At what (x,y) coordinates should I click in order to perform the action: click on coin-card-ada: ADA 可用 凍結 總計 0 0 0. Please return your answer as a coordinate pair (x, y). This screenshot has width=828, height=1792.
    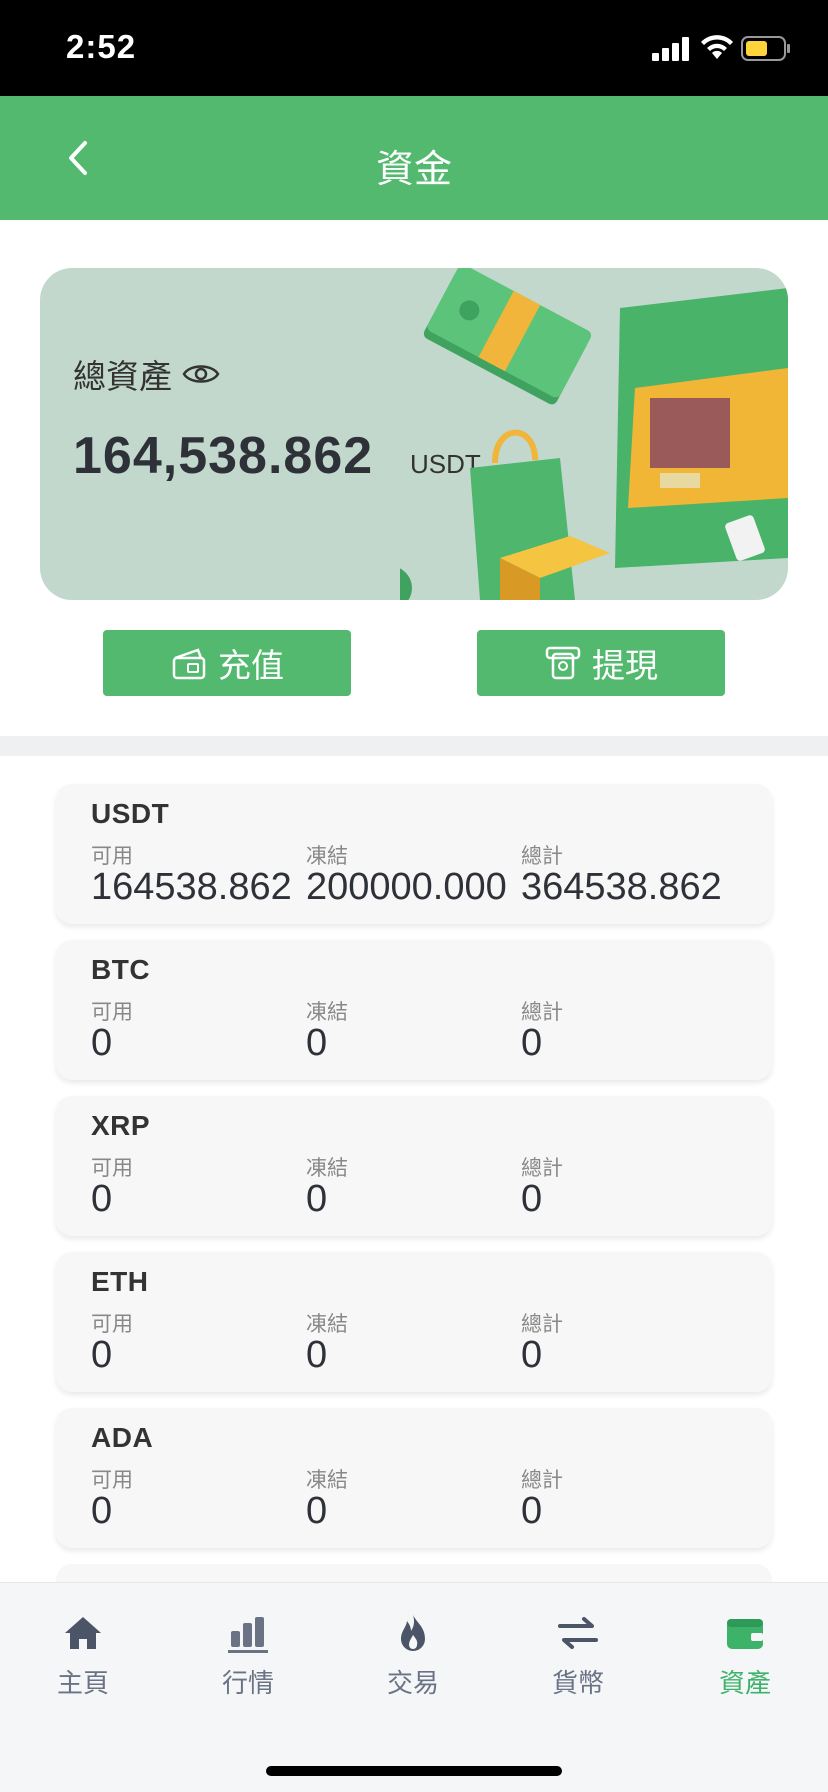
    Looking at the image, I should click on (414, 1478).